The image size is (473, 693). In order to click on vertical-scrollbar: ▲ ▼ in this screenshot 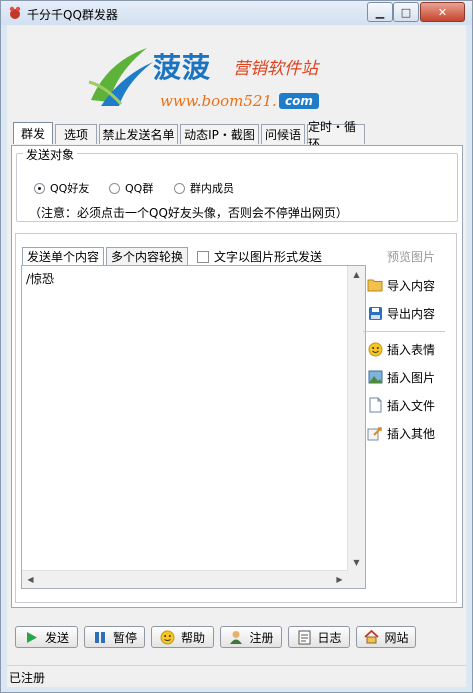, I will do `click(356, 418)`.